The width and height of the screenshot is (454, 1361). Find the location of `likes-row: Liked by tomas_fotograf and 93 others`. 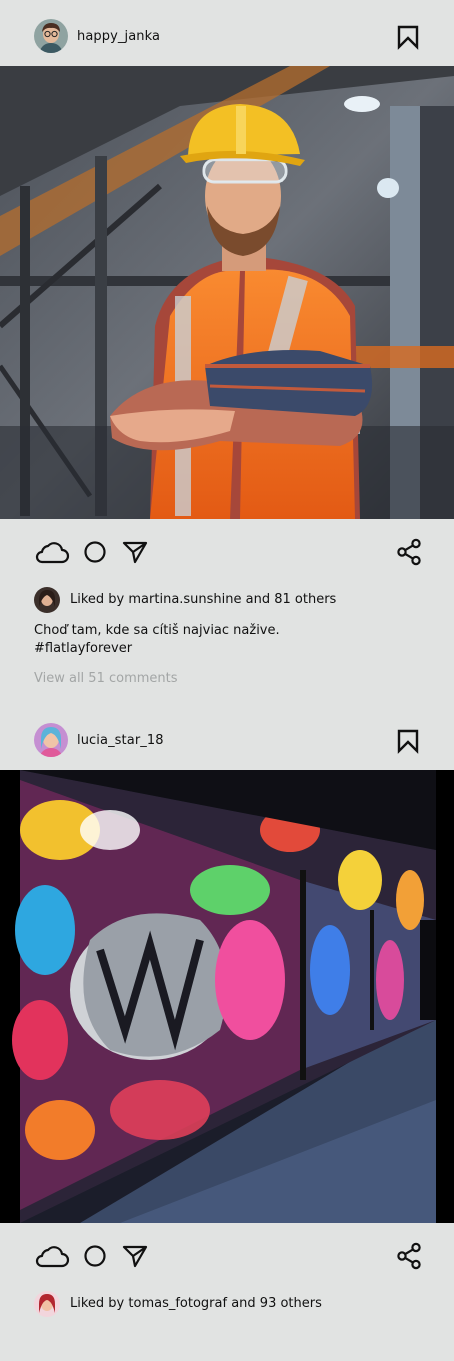

likes-row: Liked by tomas_fotograf and 93 others is located at coordinates (234, 1304).